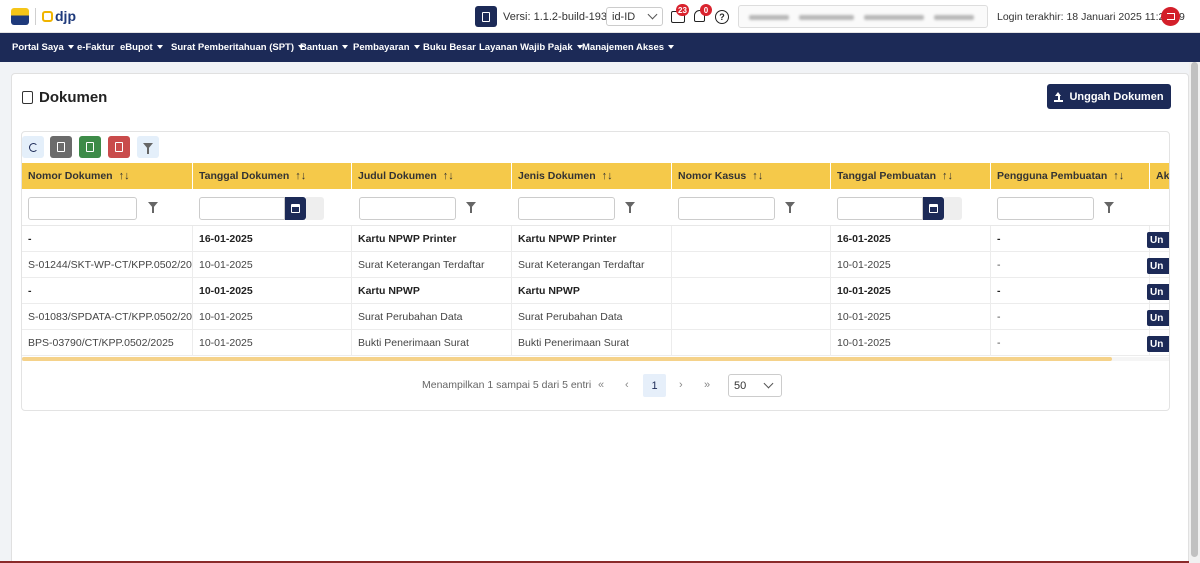 This screenshot has width=1200, height=563. Describe the element at coordinates (601, 385) in the screenshot. I see `first-page-button: «` at that location.